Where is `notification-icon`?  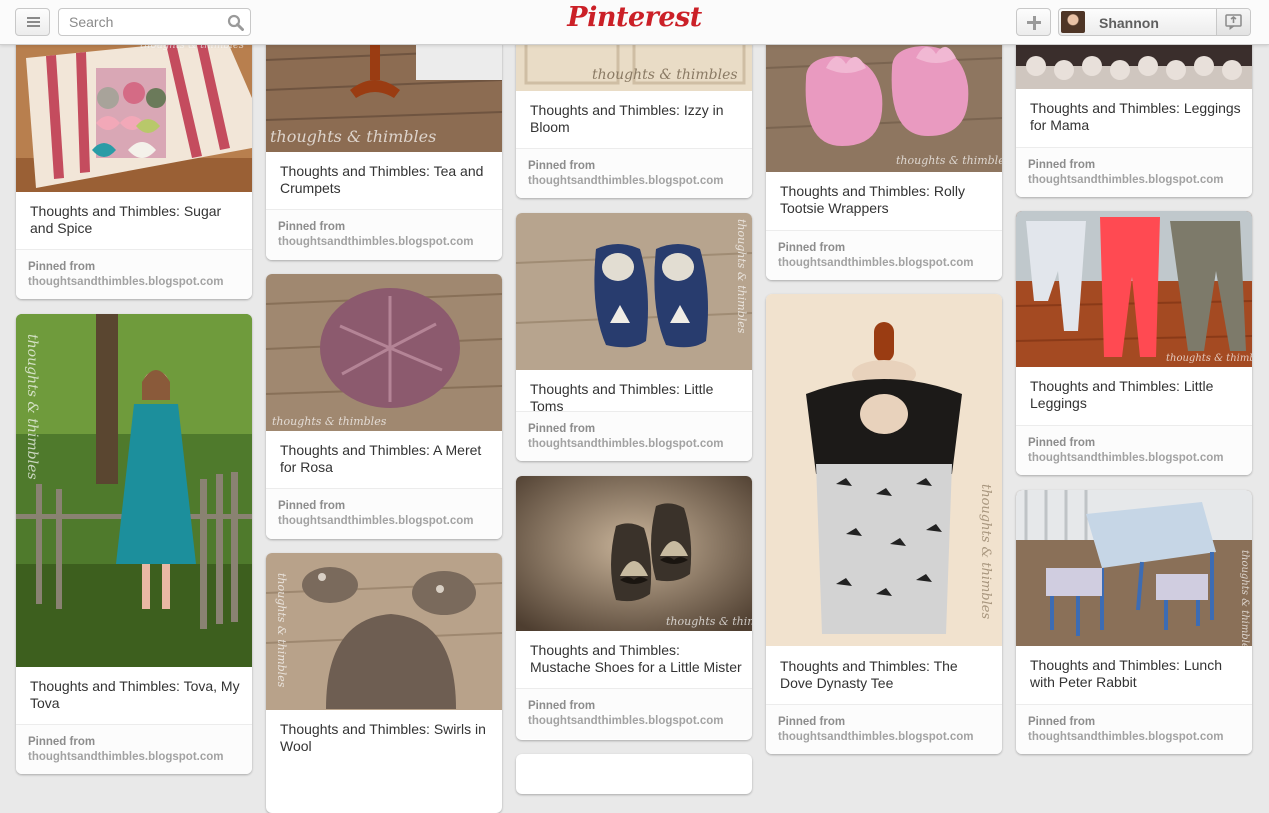 notification-icon is located at coordinates (1233, 22).